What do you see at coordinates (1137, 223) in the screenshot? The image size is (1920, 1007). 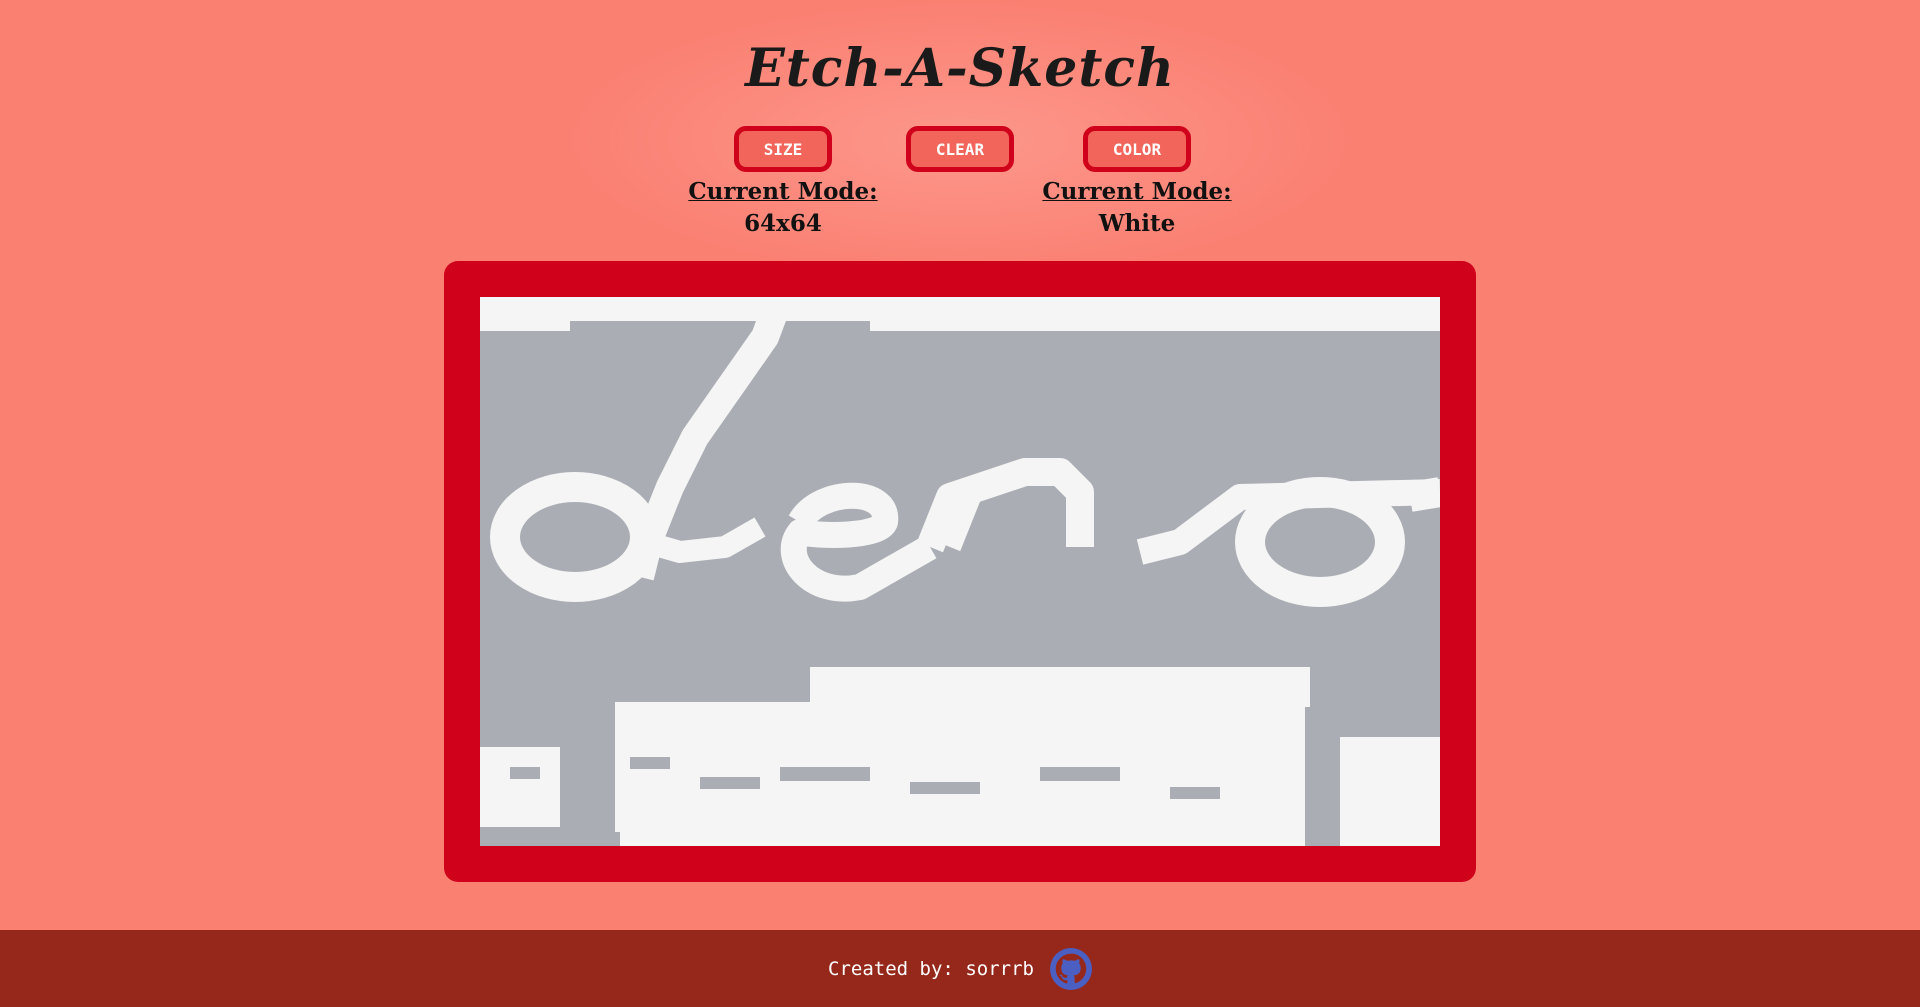 I see `color-mode-value: White` at bounding box center [1137, 223].